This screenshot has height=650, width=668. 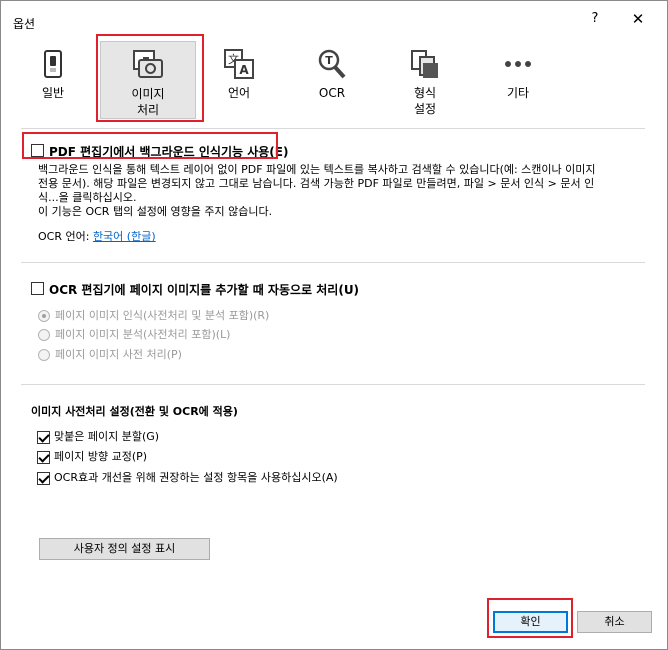 What do you see at coordinates (239, 80) in the screenshot?
I see `tab-language: 文 A 언어` at bounding box center [239, 80].